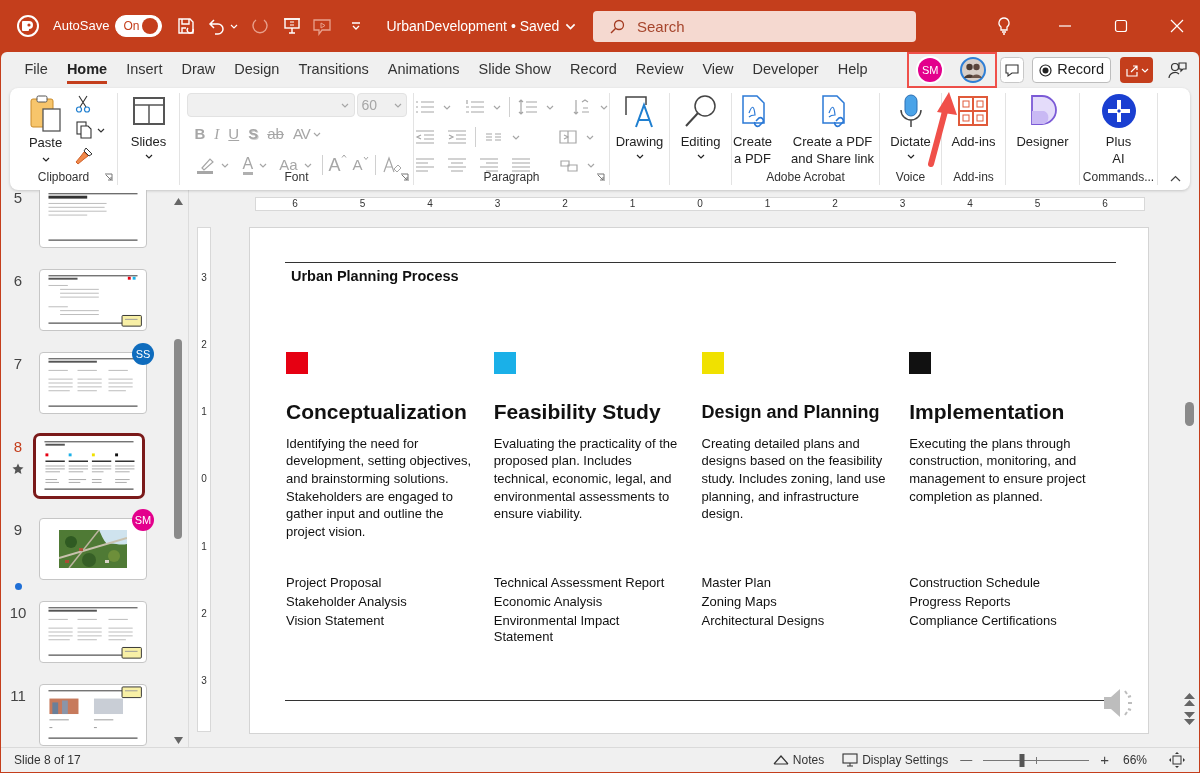 The width and height of the screenshot is (1200, 773). Describe the element at coordinates (1012, 70) in the screenshot. I see `comment-button` at that location.